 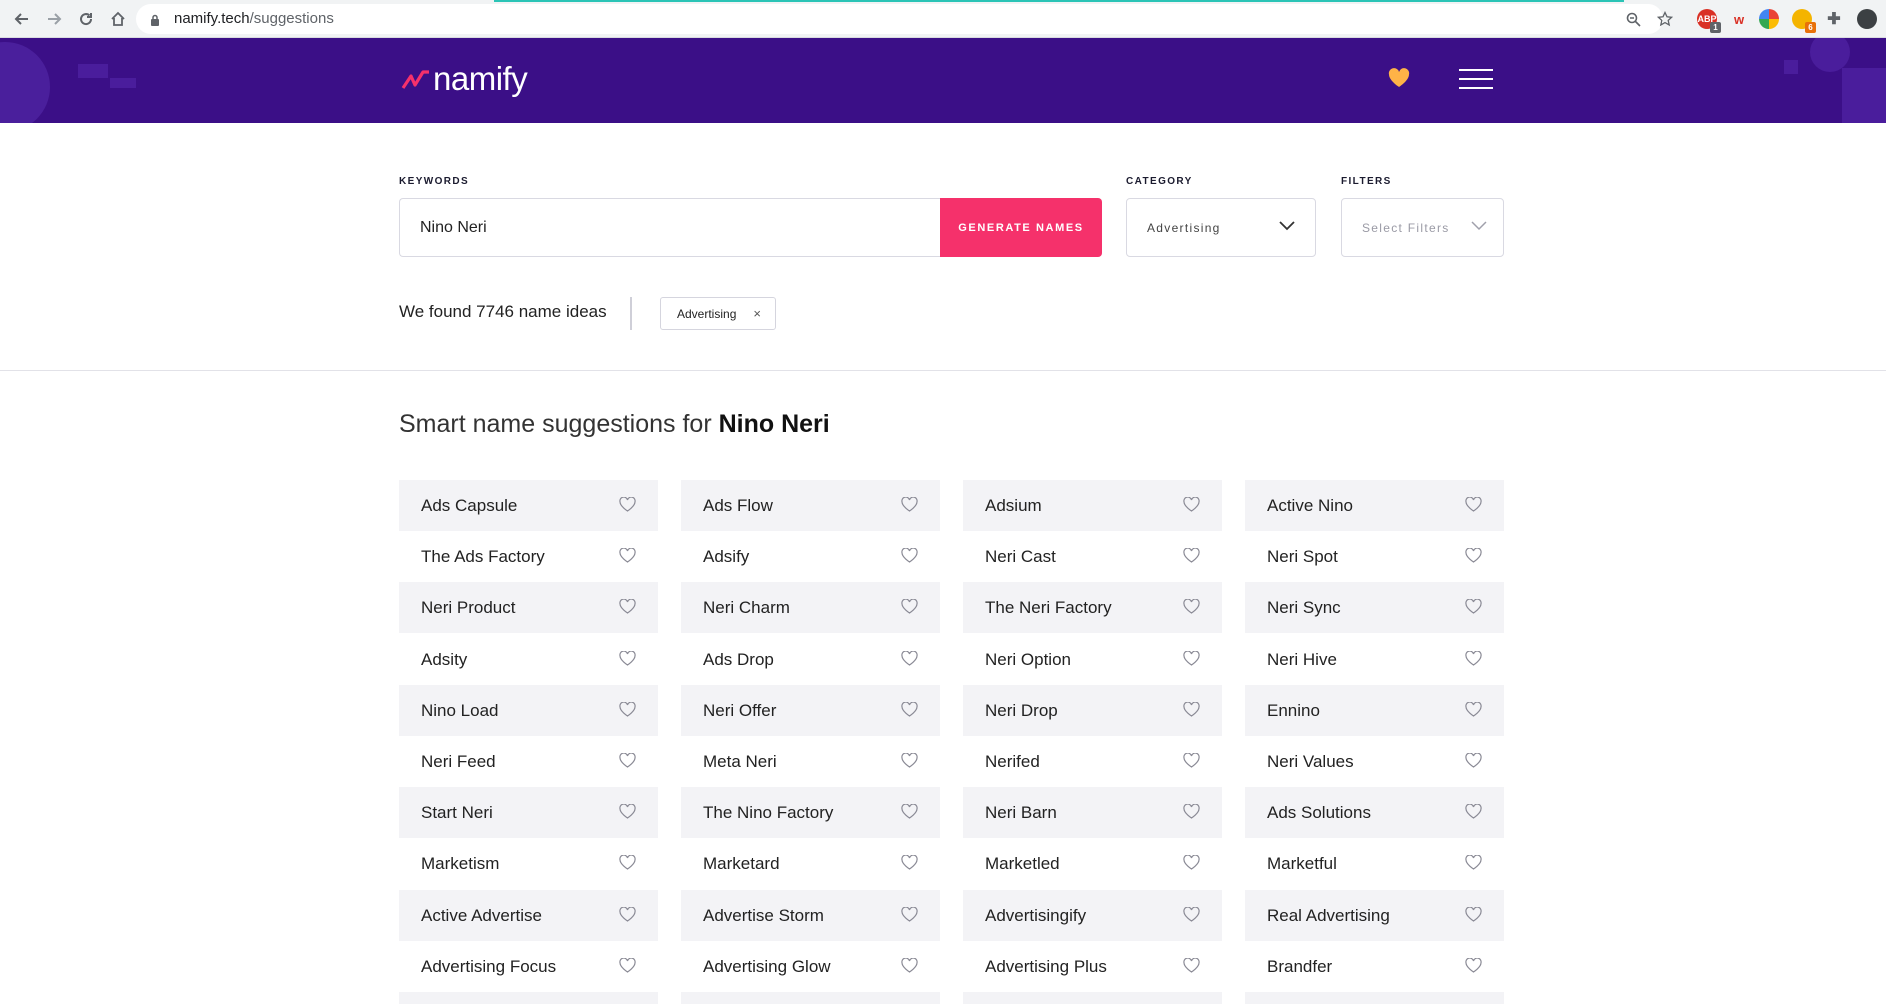 What do you see at coordinates (1092, 761) in the screenshot?
I see `name-card: Nerifed` at bounding box center [1092, 761].